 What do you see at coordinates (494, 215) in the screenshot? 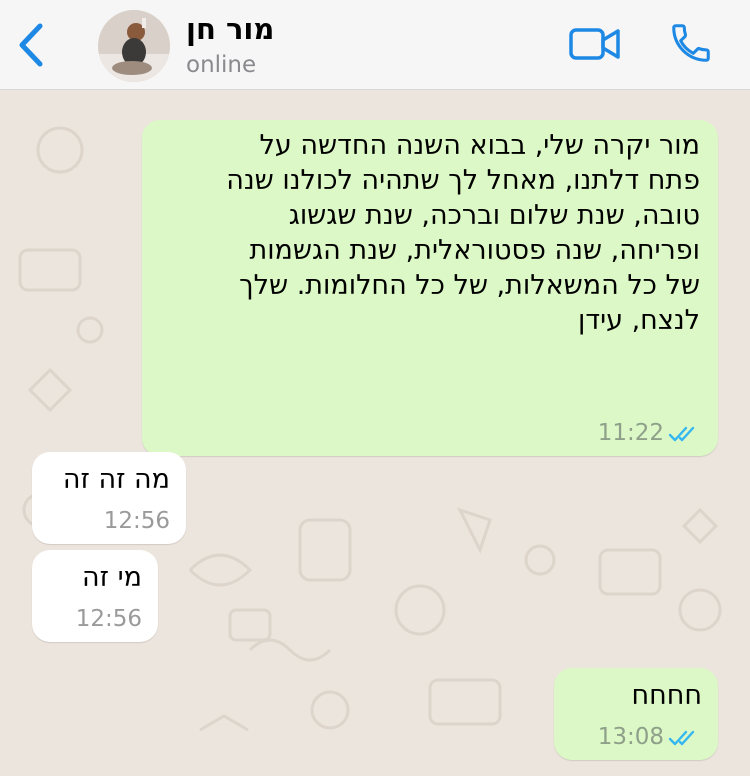
I see `message-line: טובה, שנת שלום וברכה, שנת שגשוג` at bounding box center [494, 215].